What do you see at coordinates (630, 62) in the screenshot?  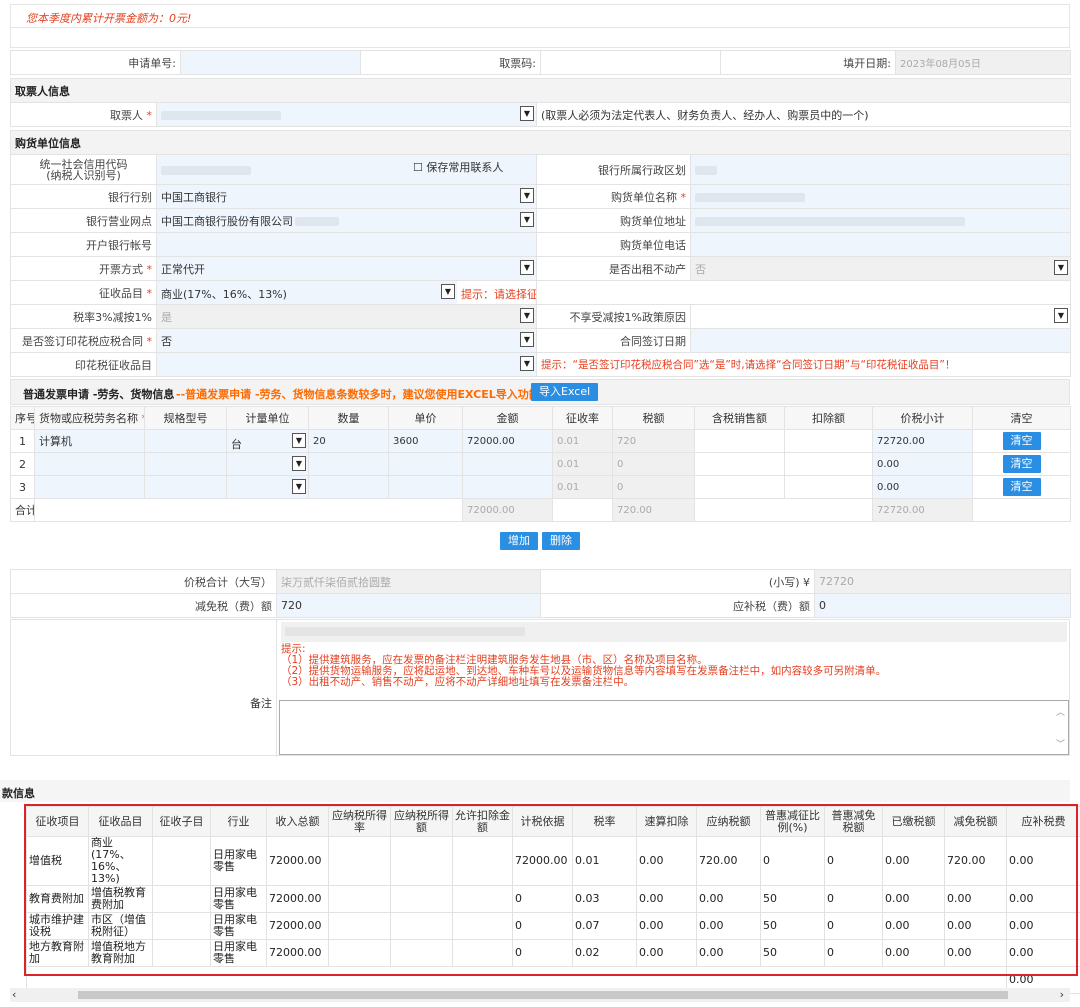 I see `pickup-code-input` at bounding box center [630, 62].